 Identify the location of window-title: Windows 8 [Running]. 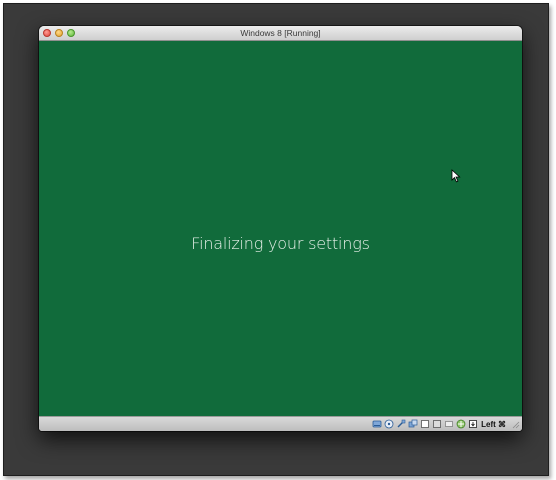
(280, 33).